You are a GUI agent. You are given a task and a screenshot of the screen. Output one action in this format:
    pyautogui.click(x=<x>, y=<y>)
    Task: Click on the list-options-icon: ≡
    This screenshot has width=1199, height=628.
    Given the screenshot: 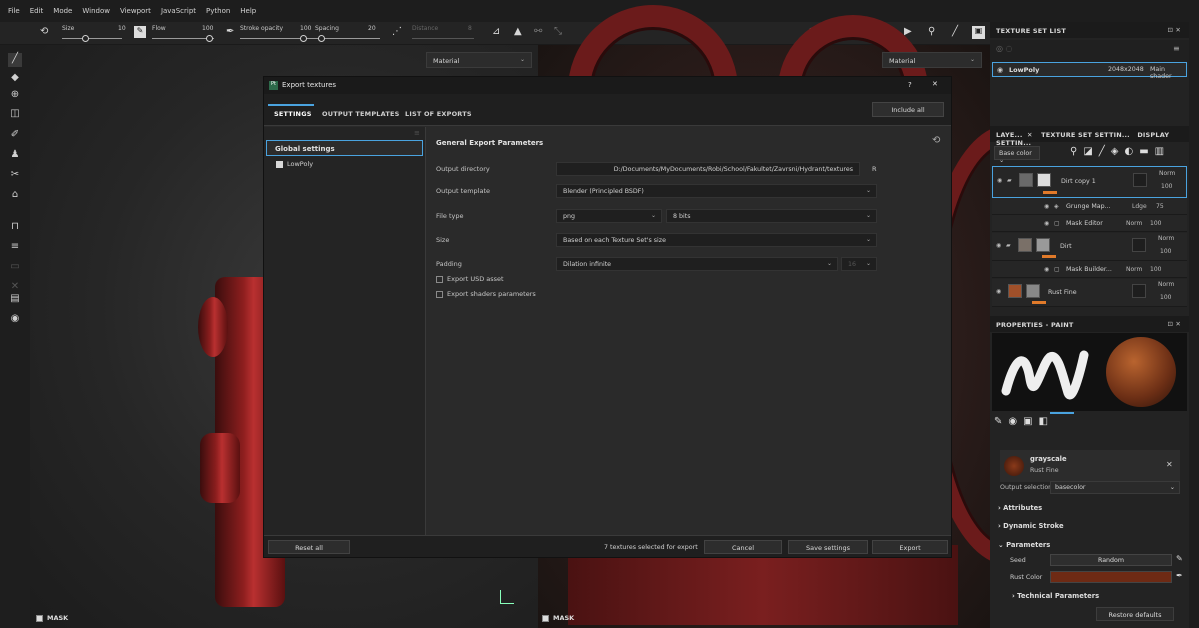 What is the action you would take?
    pyautogui.click(x=1176, y=48)
    